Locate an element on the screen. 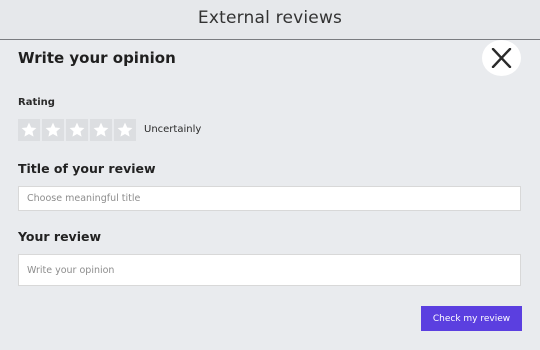 The width and height of the screenshot is (540, 350). star-4-button is located at coordinates (101, 130).